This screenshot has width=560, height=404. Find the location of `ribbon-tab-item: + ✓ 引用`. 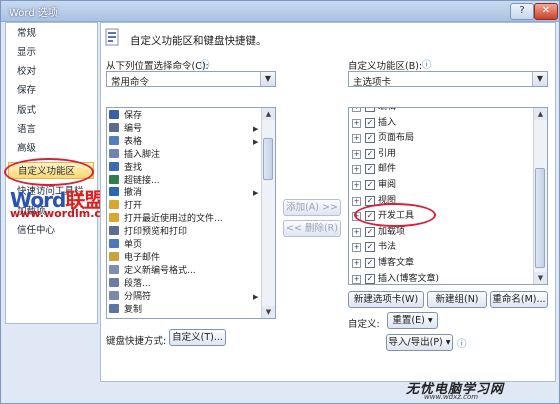

ribbon-tab-item: + ✓ 引用 is located at coordinates (374, 155).